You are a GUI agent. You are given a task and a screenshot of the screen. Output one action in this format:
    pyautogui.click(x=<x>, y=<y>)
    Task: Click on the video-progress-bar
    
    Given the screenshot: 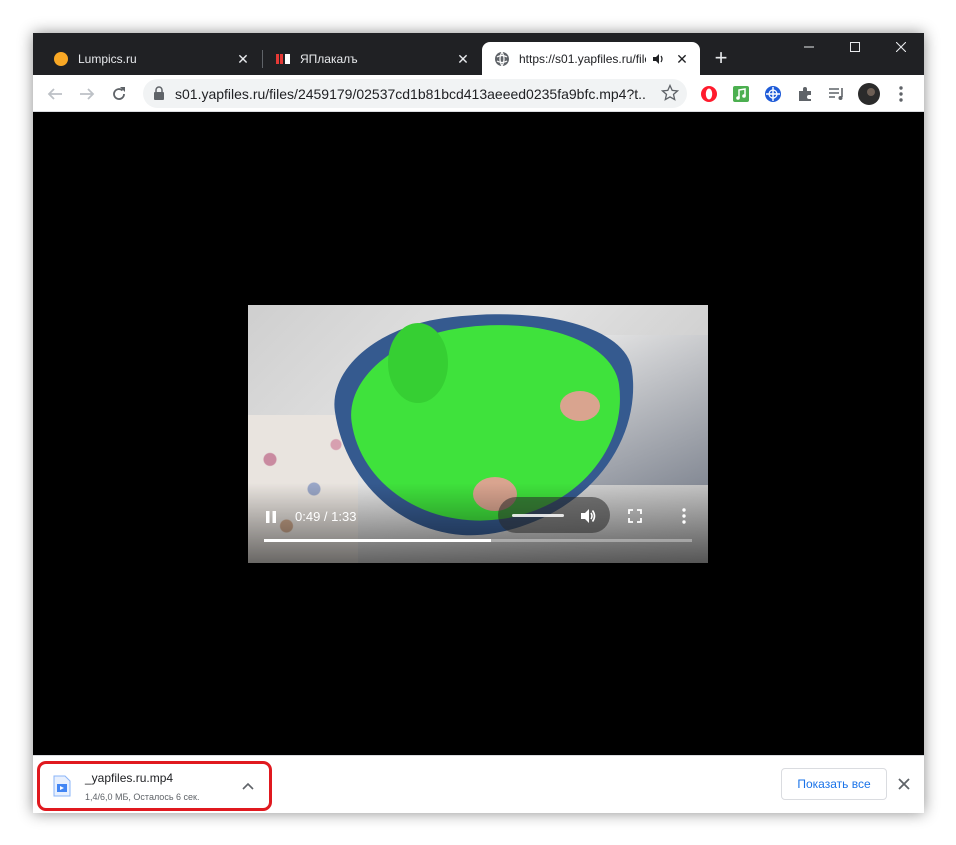 What is the action you would take?
    pyautogui.click(x=478, y=540)
    